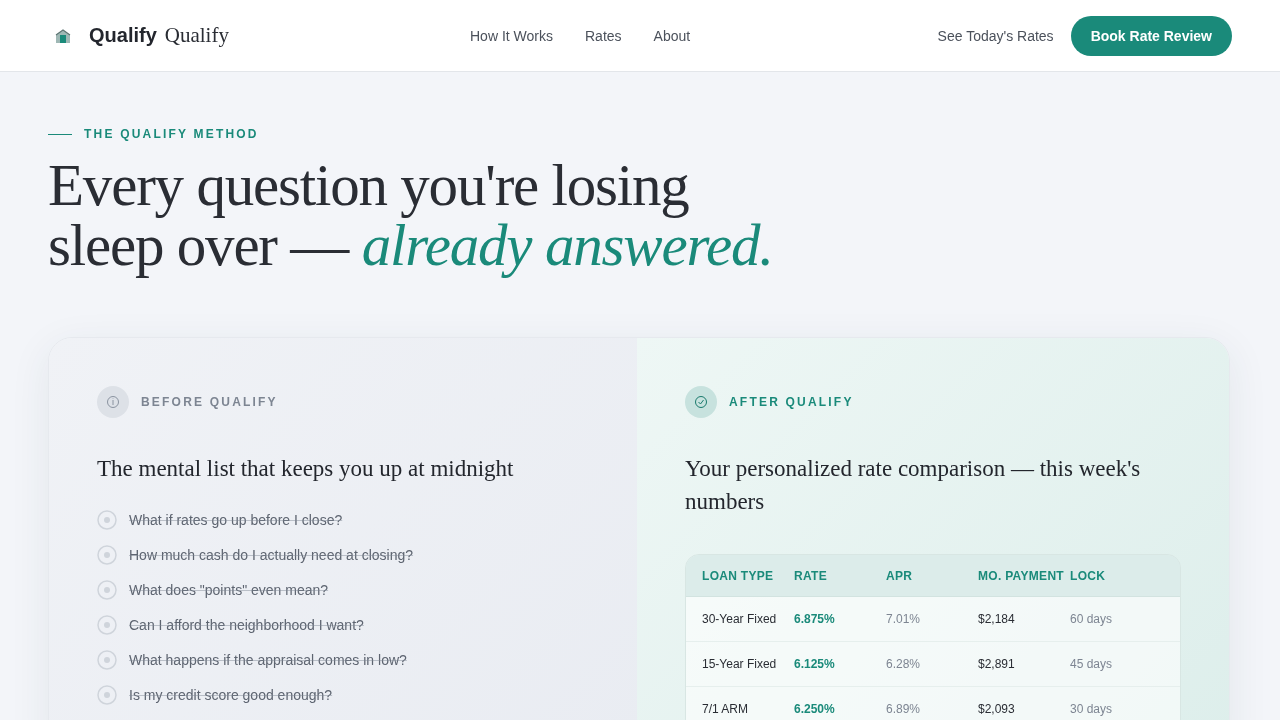 This screenshot has height=720, width=1280. What do you see at coordinates (913, 485) in the screenshot?
I see `section-title: Your personalized rate comparison — this week's numbers` at bounding box center [913, 485].